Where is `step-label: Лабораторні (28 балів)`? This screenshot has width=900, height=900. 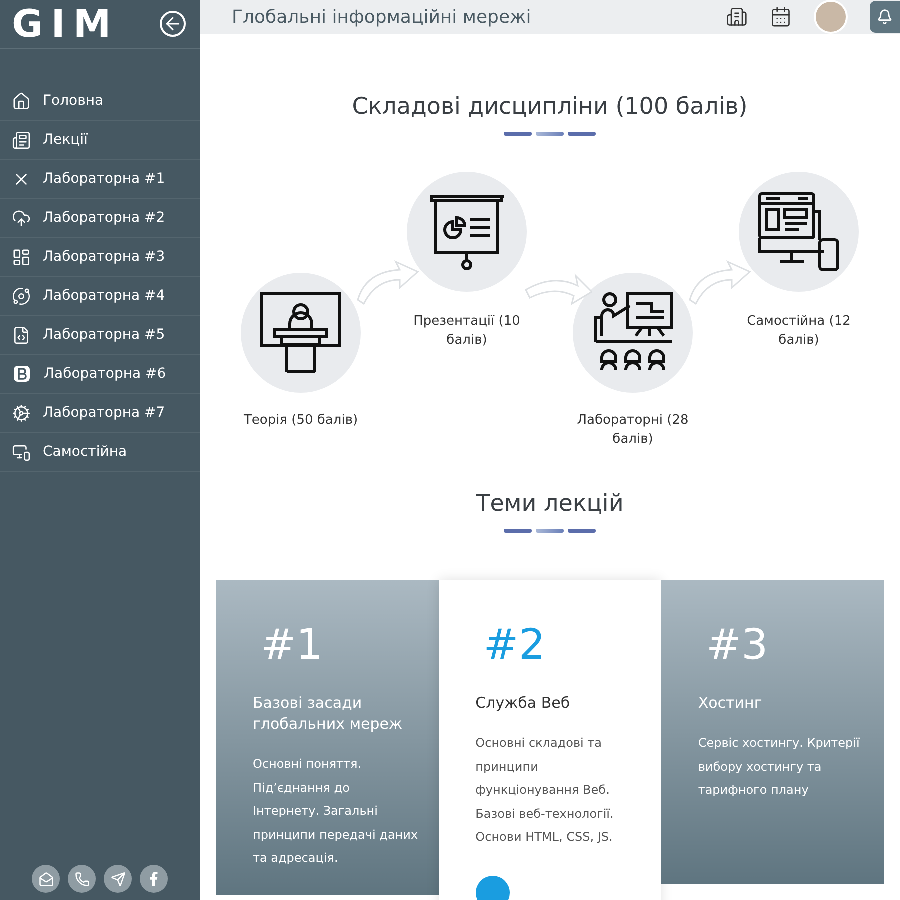
step-label: Лабораторні (28 балів) is located at coordinates (633, 430).